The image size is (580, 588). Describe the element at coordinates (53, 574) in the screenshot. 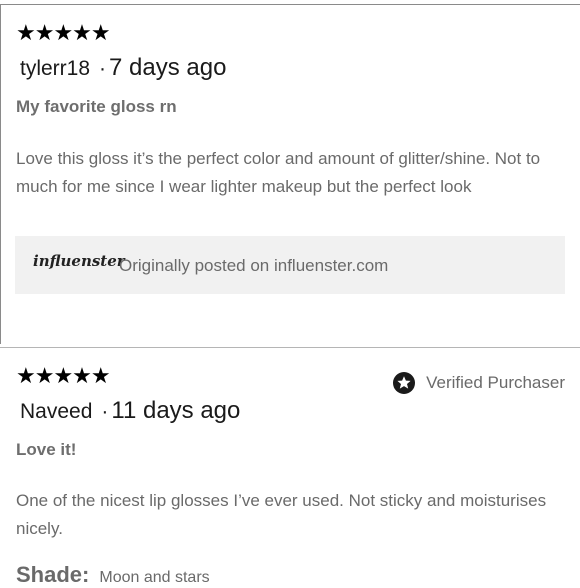

I see `shade-label: Shade:` at that location.